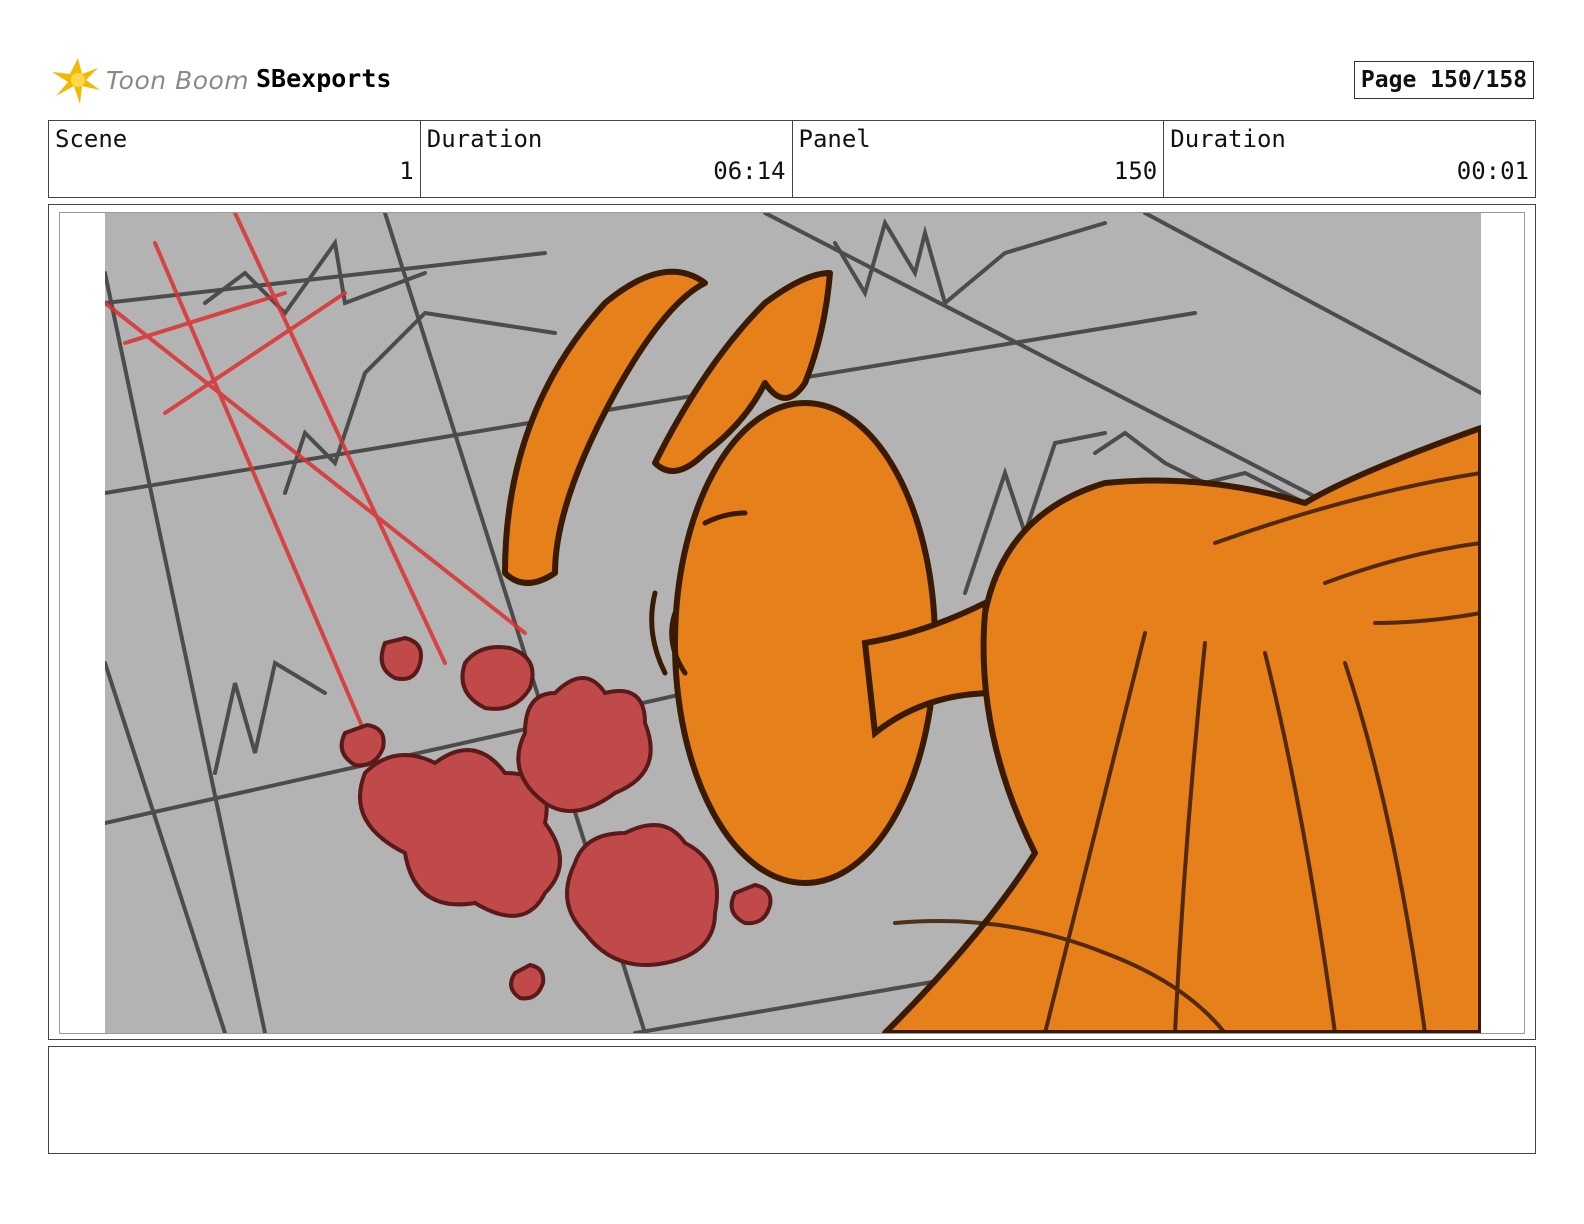  What do you see at coordinates (178, 80) in the screenshot?
I see `logo-text: Toon Boom` at bounding box center [178, 80].